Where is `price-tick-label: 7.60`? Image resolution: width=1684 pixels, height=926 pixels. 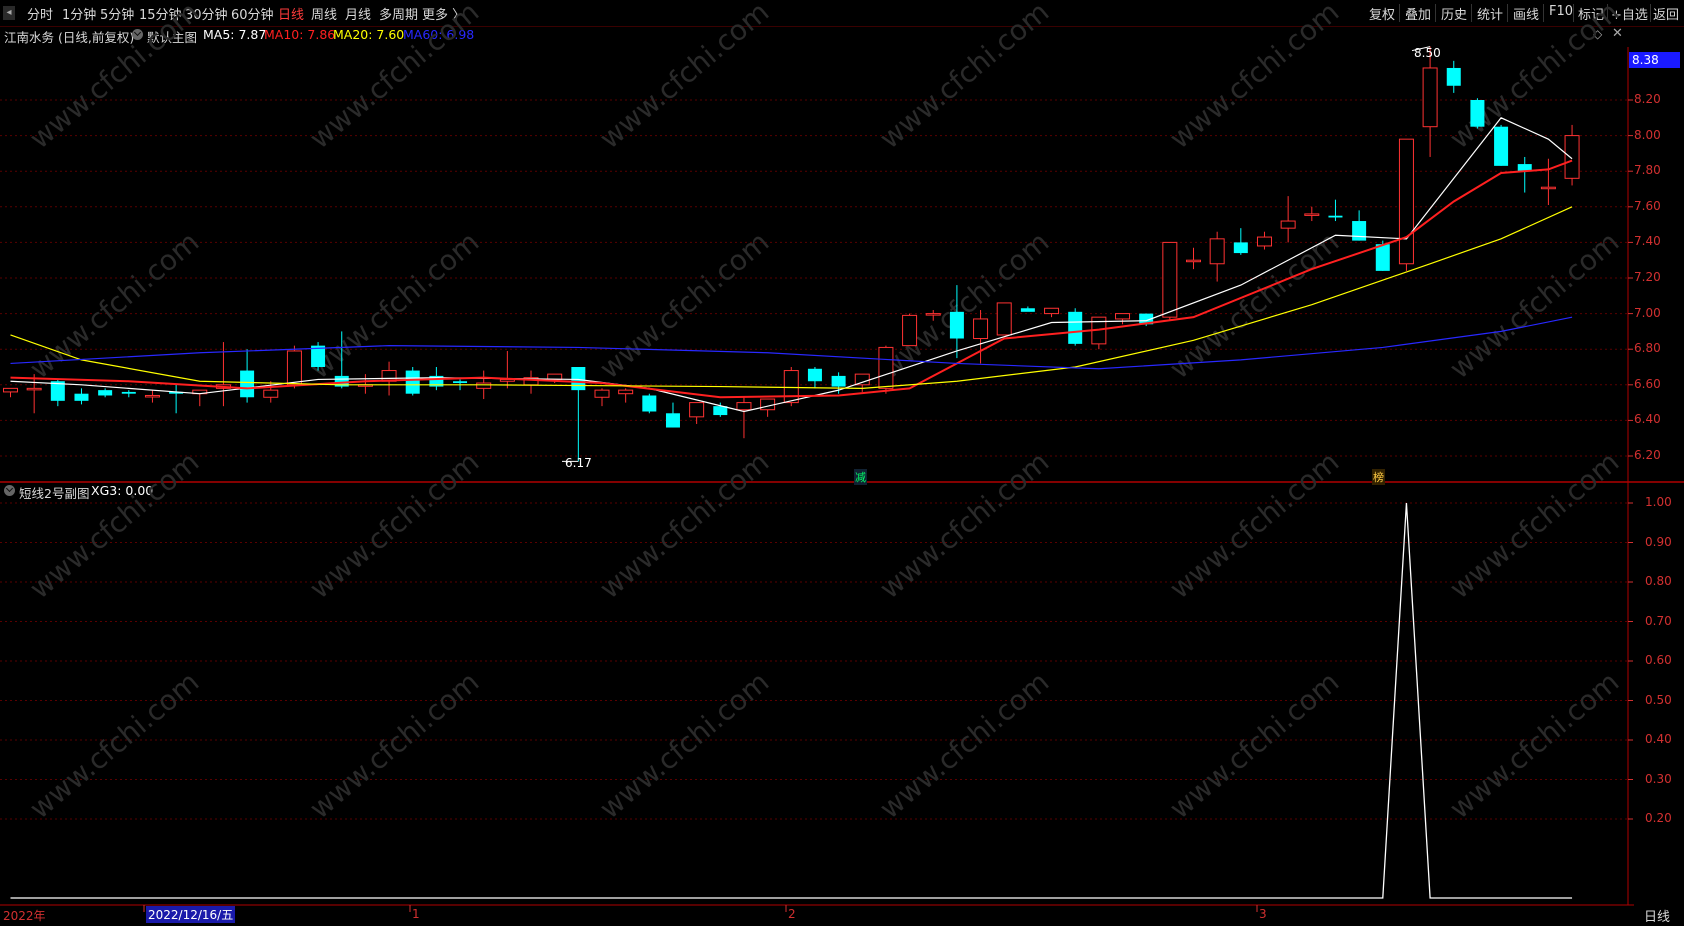 price-tick-label: 7.60 is located at coordinates (1647, 205).